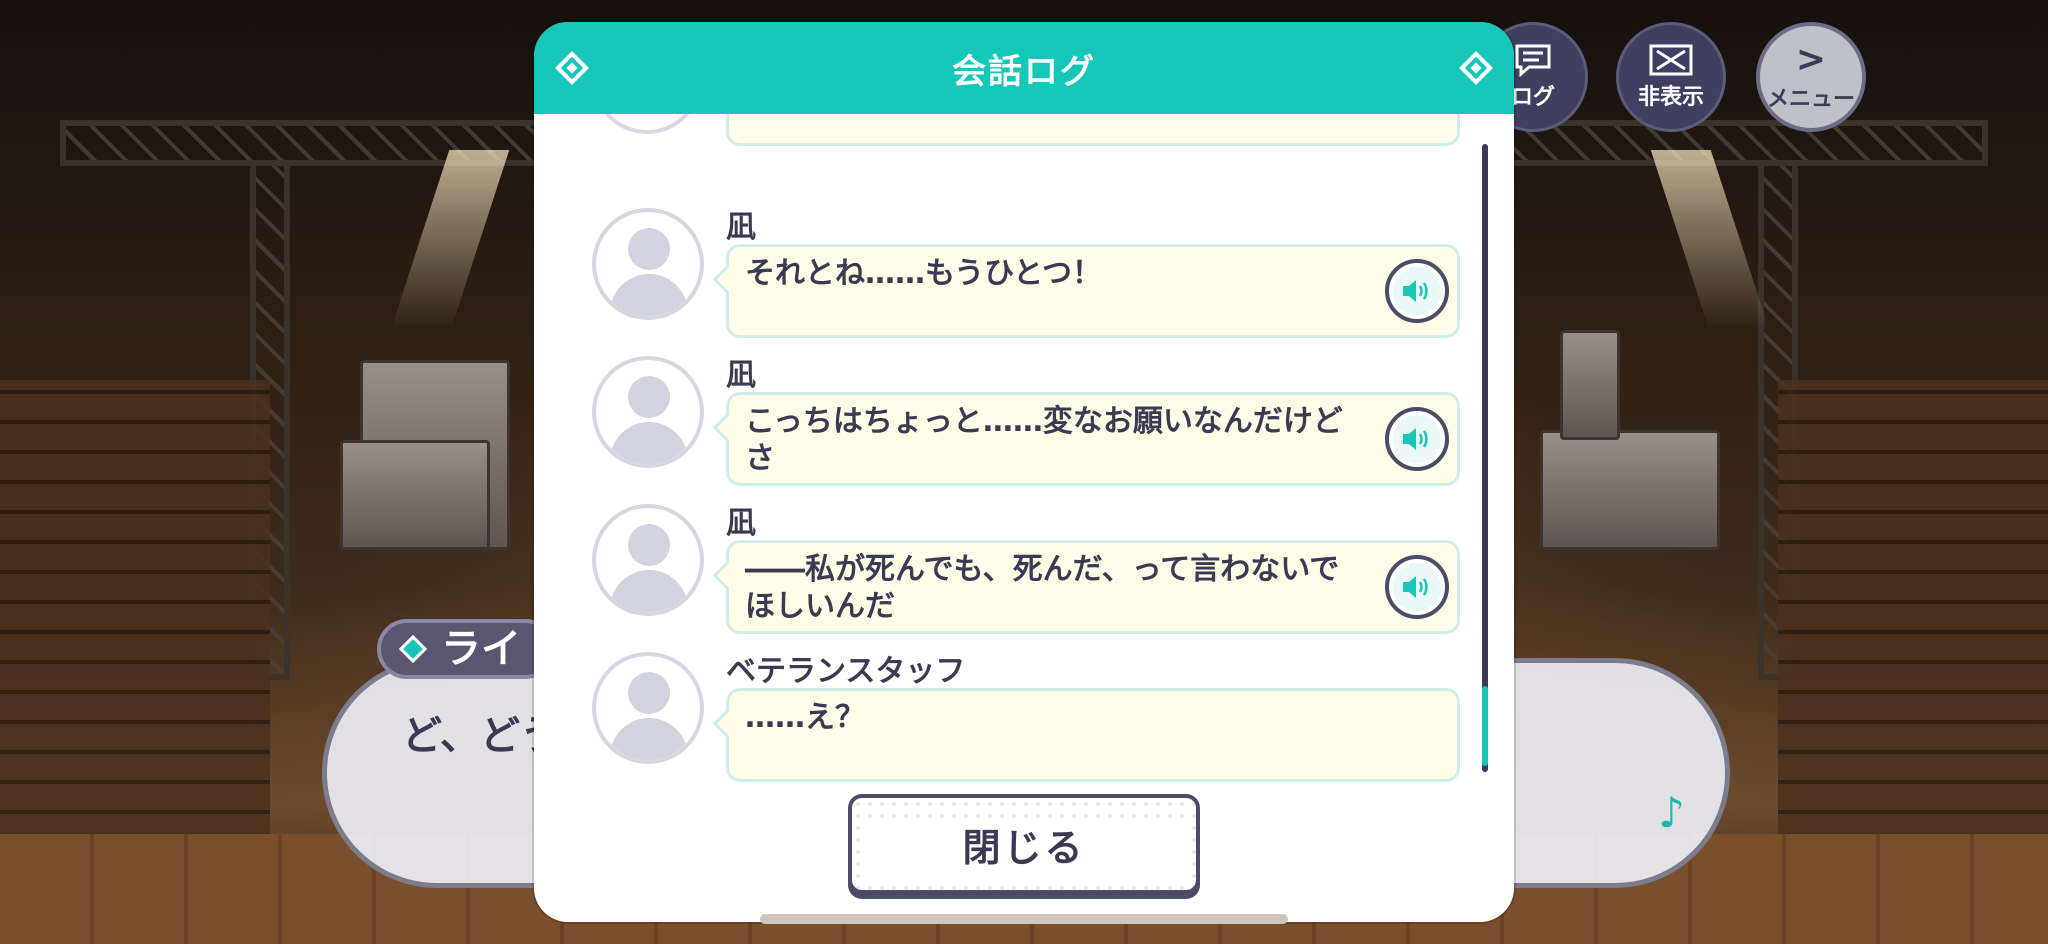 This screenshot has height=944, width=2048. What do you see at coordinates (135, 610) in the screenshot?
I see `brick-wall-left` at bounding box center [135, 610].